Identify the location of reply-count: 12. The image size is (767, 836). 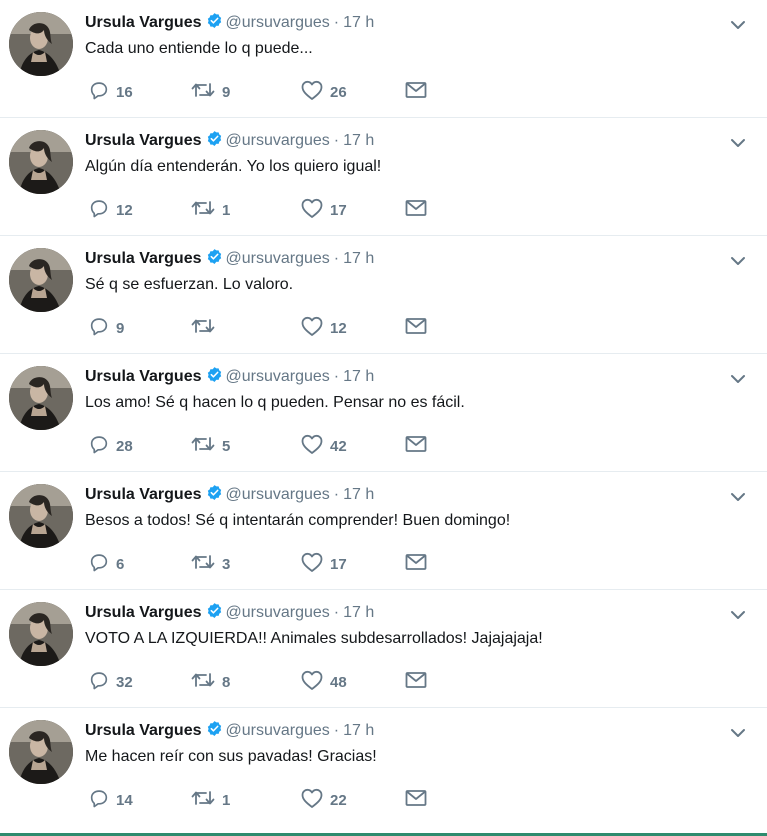
(124, 210).